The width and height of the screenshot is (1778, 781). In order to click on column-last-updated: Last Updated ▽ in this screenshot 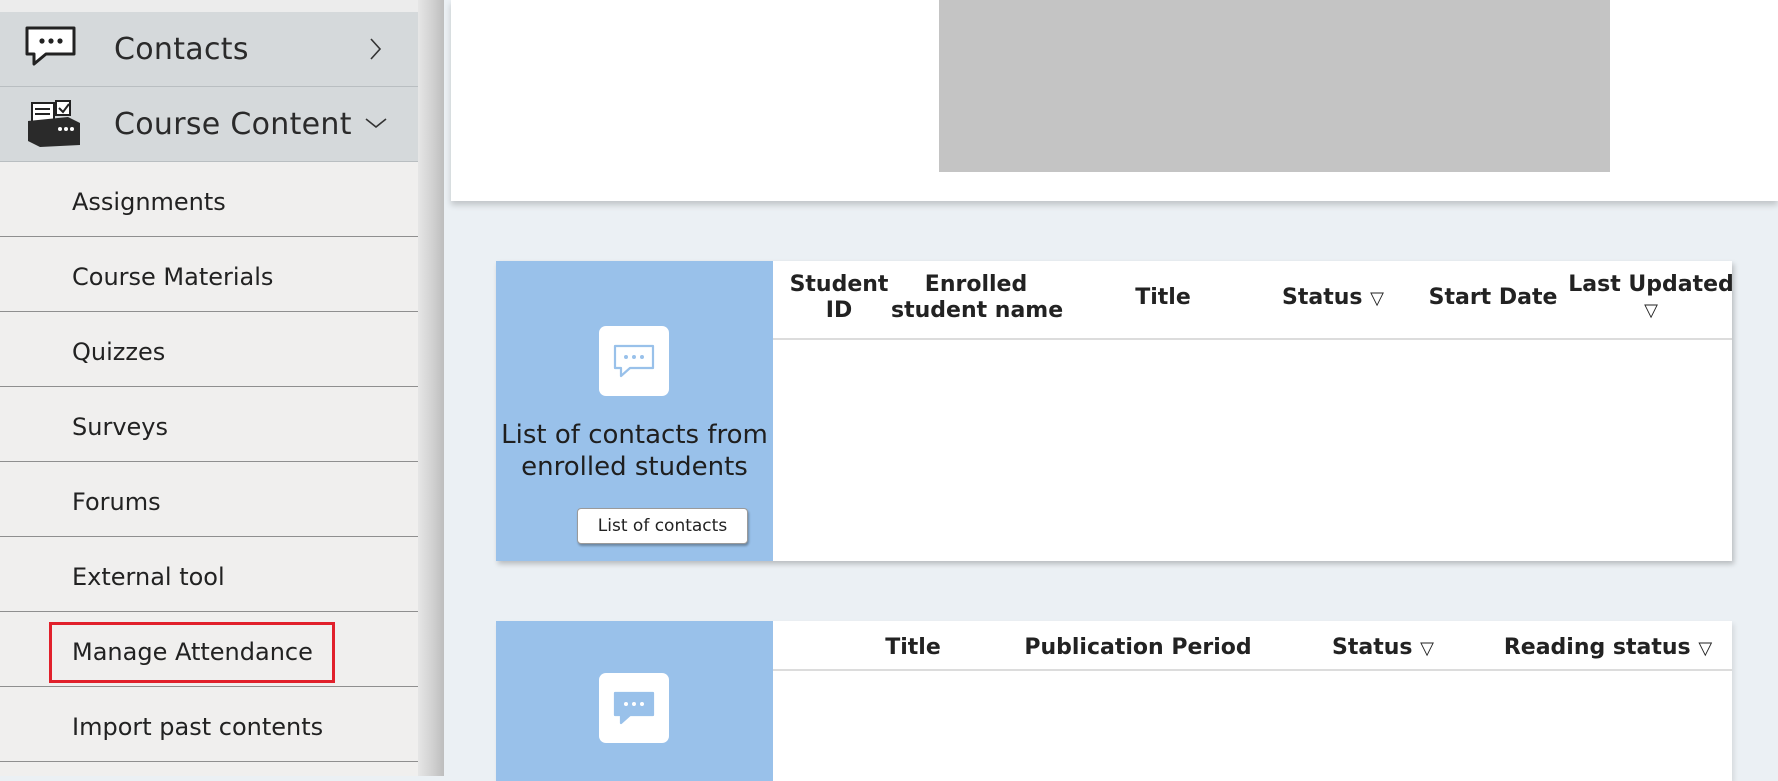, I will do `click(1651, 298)`.